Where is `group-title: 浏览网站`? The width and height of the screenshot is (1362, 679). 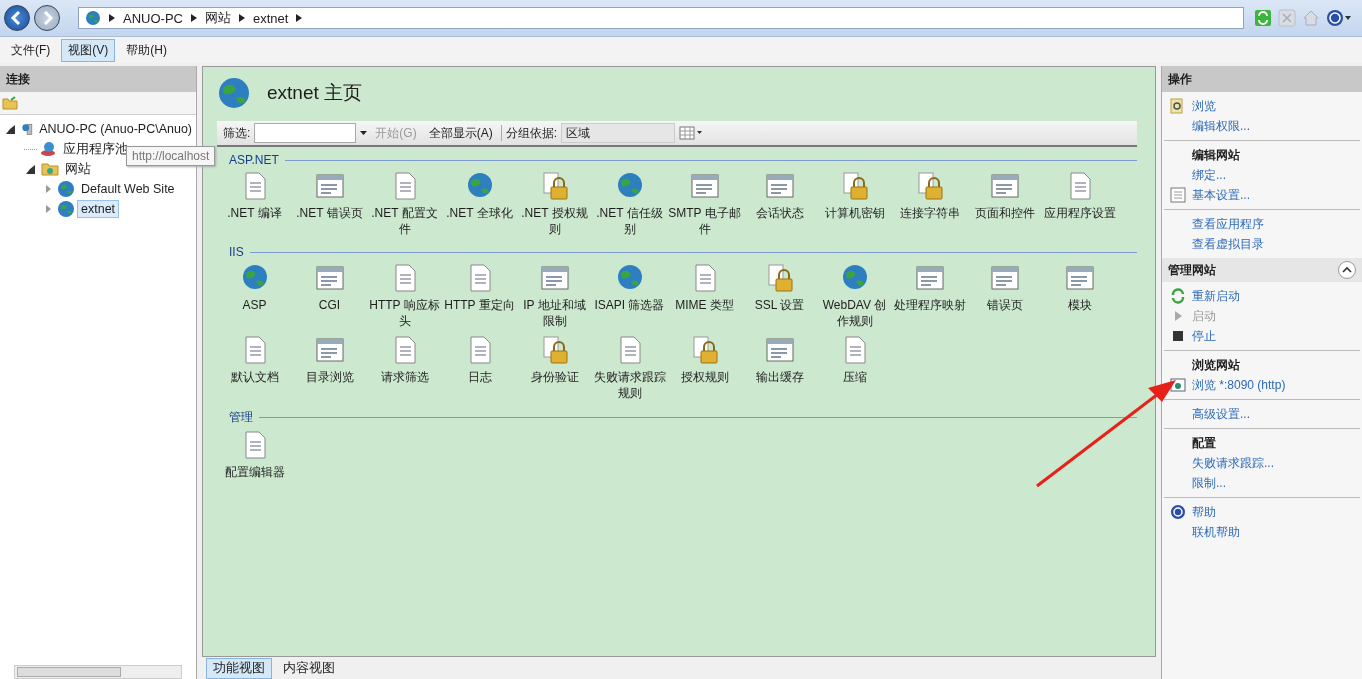
group-title: 浏览网站 is located at coordinates (1216, 365).